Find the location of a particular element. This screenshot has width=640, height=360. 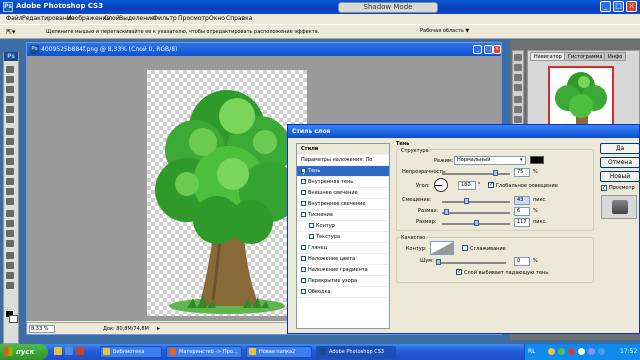

doc-close-button: × is located at coordinates (497, 49).